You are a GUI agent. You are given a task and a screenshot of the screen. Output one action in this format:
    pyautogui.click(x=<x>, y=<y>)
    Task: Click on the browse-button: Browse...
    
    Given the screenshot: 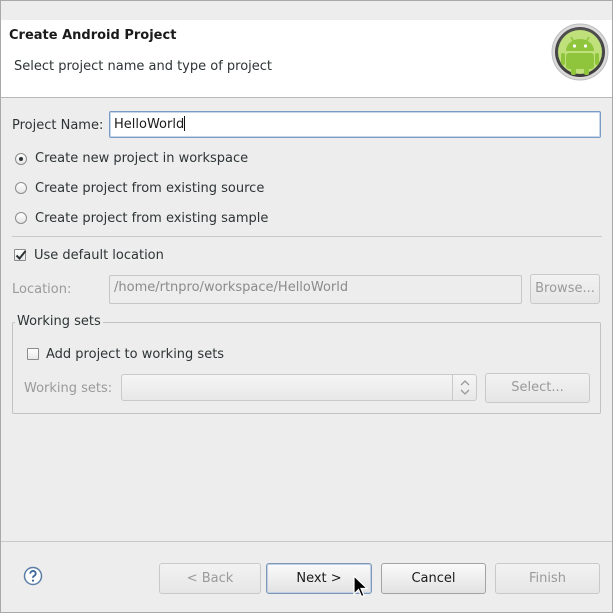 What is the action you would take?
    pyautogui.click(x=565, y=289)
    